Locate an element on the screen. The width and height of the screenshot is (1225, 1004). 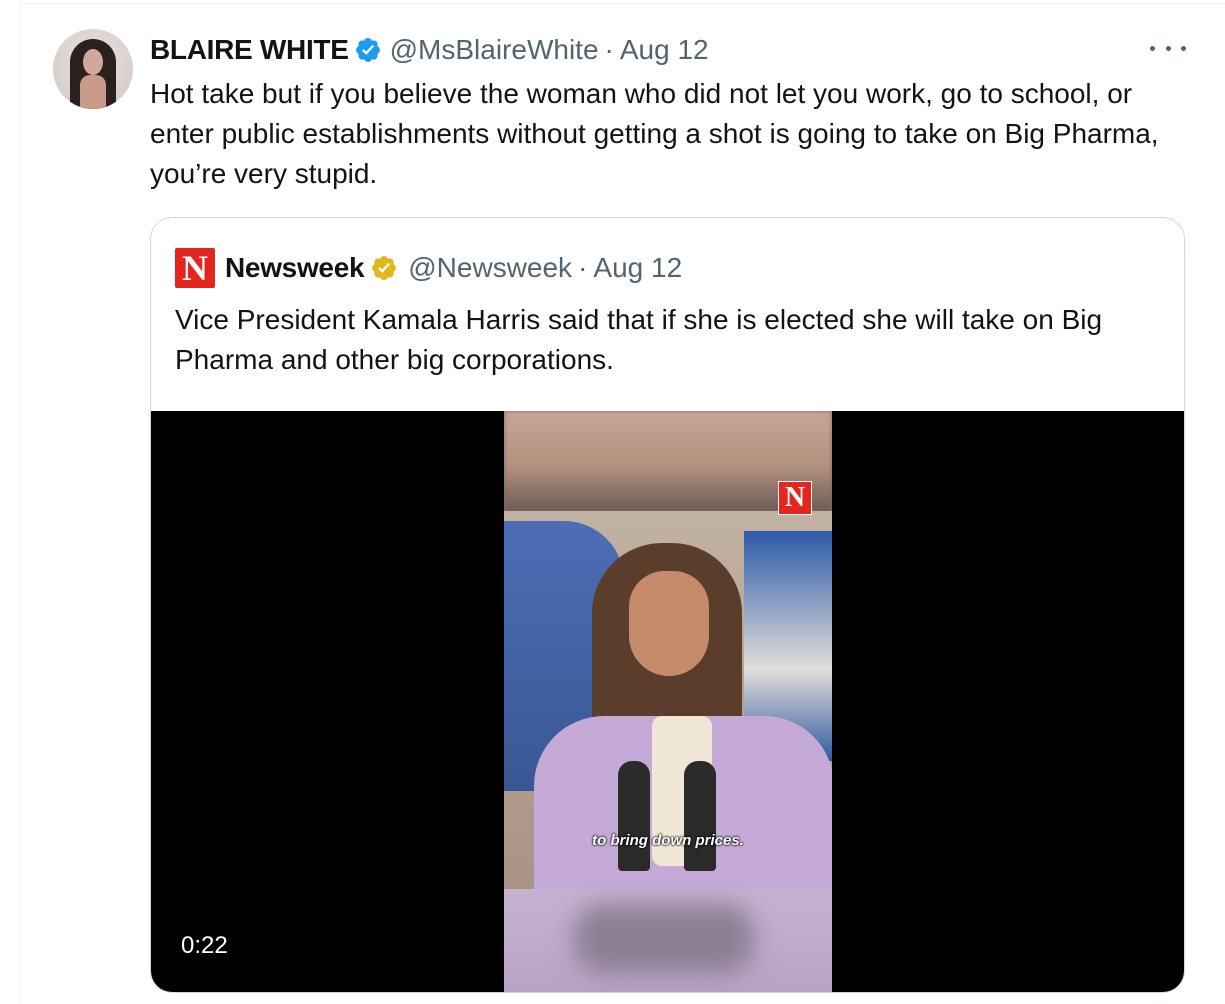
tweet-header: BLAIRE WHITE @MsBlaireWhite · Aug 12 is located at coordinates (429, 50).